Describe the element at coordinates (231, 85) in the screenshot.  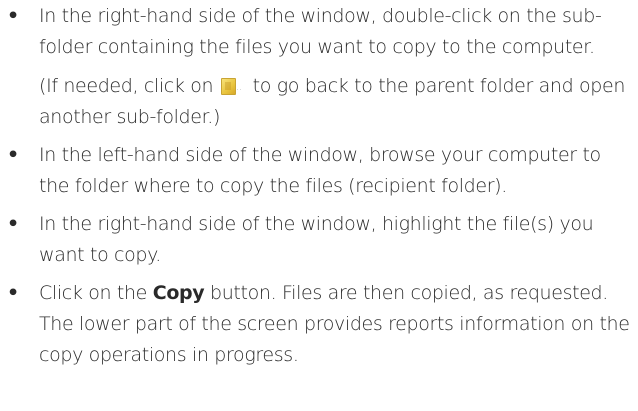
I see `folder-up-icon: ..` at that location.